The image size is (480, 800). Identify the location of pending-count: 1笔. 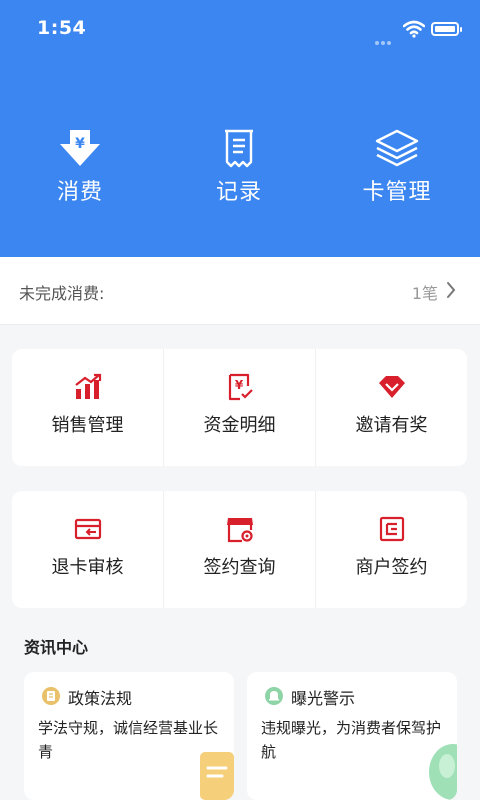
(424, 293).